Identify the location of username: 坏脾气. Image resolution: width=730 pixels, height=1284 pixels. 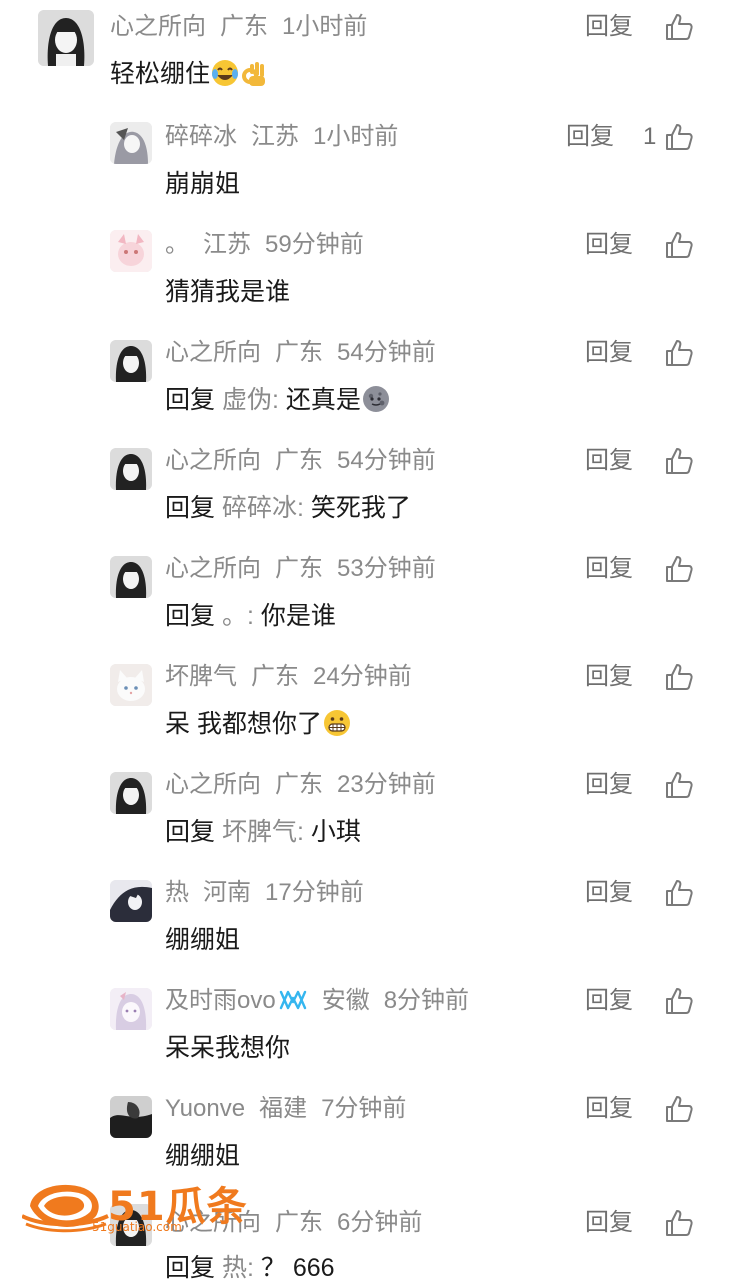
(201, 676).